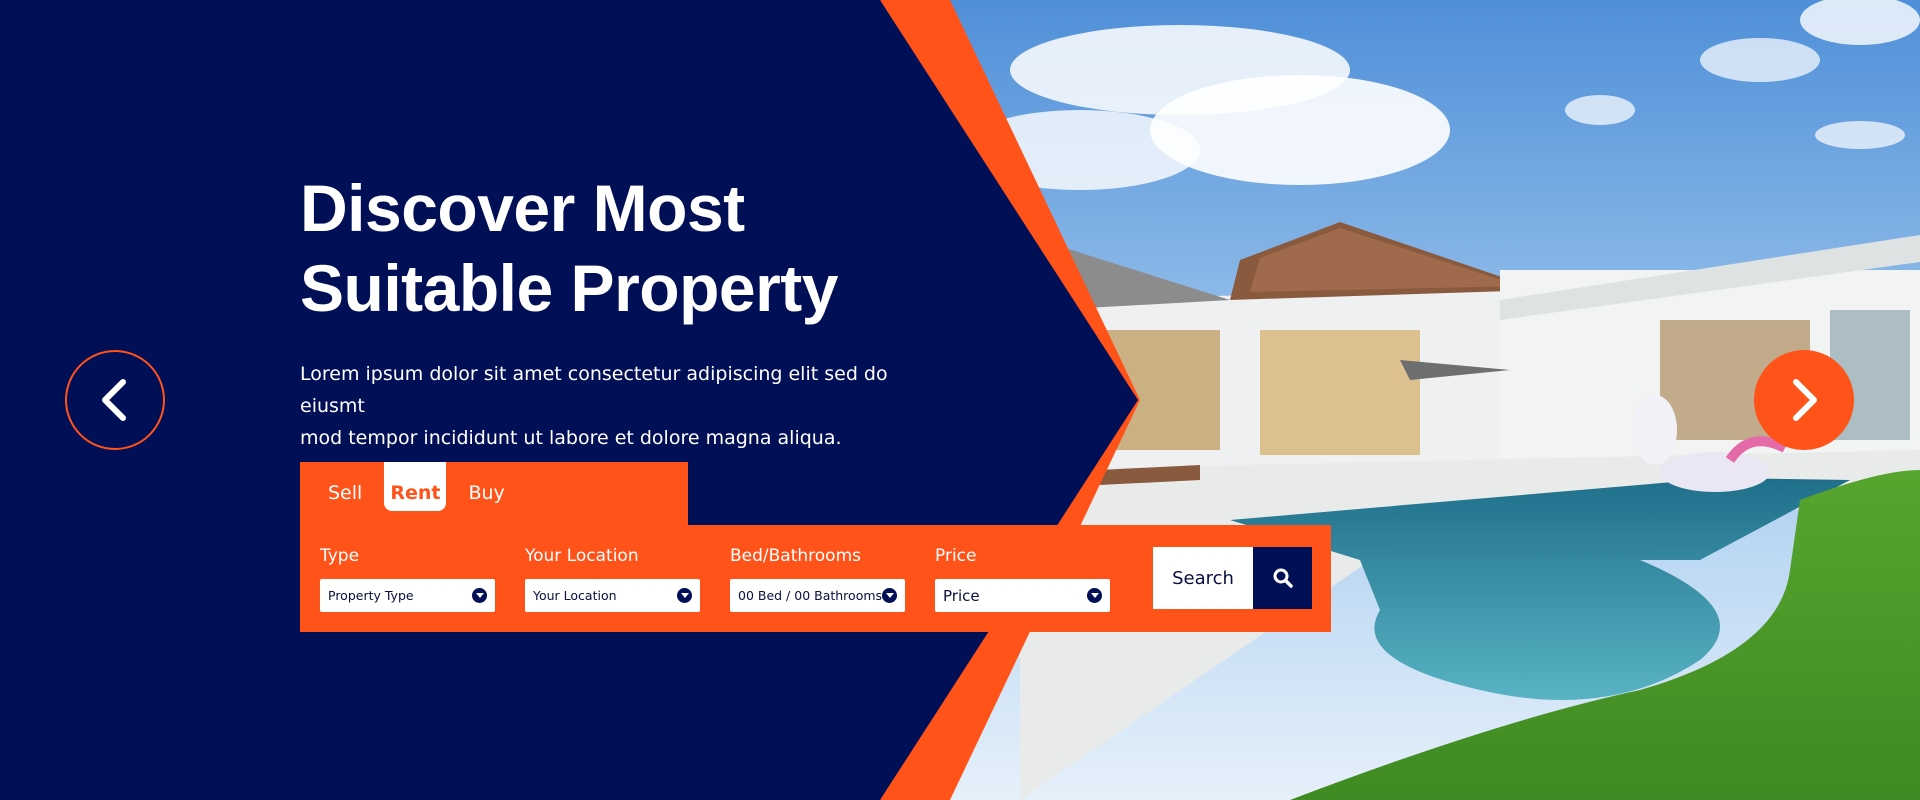 The width and height of the screenshot is (1920, 800). What do you see at coordinates (415, 486) in the screenshot?
I see `tab-rent: Rent` at bounding box center [415, 486].